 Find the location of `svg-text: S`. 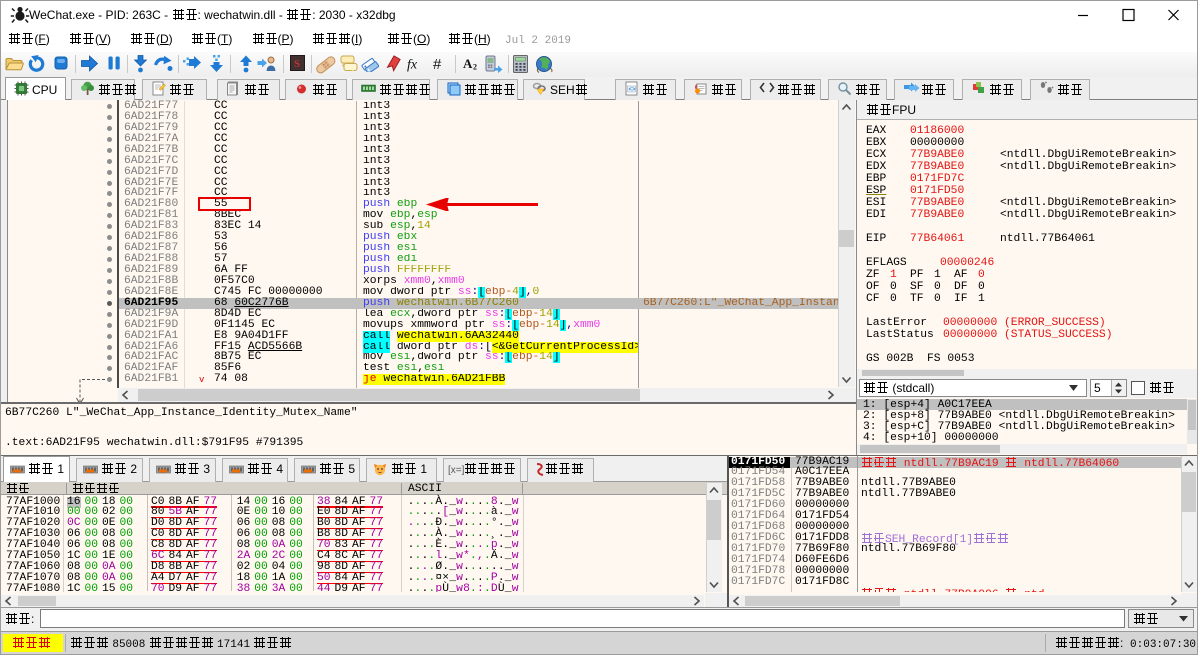

svg-text: S is located at coordinates (297, 64).